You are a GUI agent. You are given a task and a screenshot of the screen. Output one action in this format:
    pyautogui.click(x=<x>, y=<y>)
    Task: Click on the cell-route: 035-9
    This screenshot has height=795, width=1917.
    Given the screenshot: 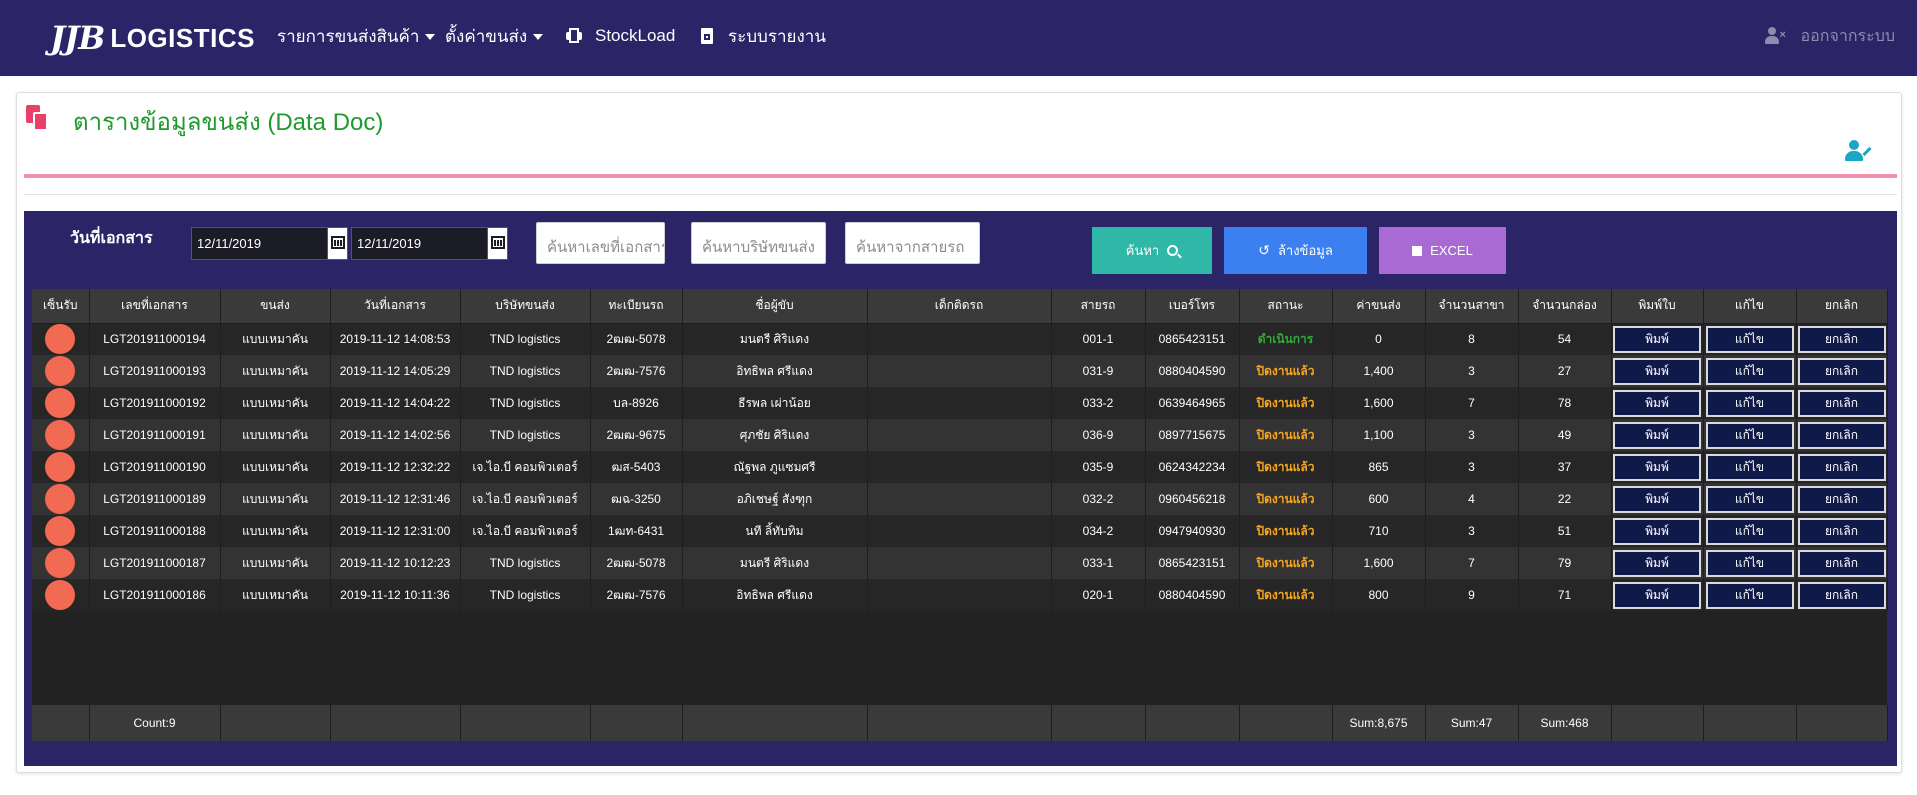 What is the action you would take?
    pyautogui.click(x=1098, y=467)
    